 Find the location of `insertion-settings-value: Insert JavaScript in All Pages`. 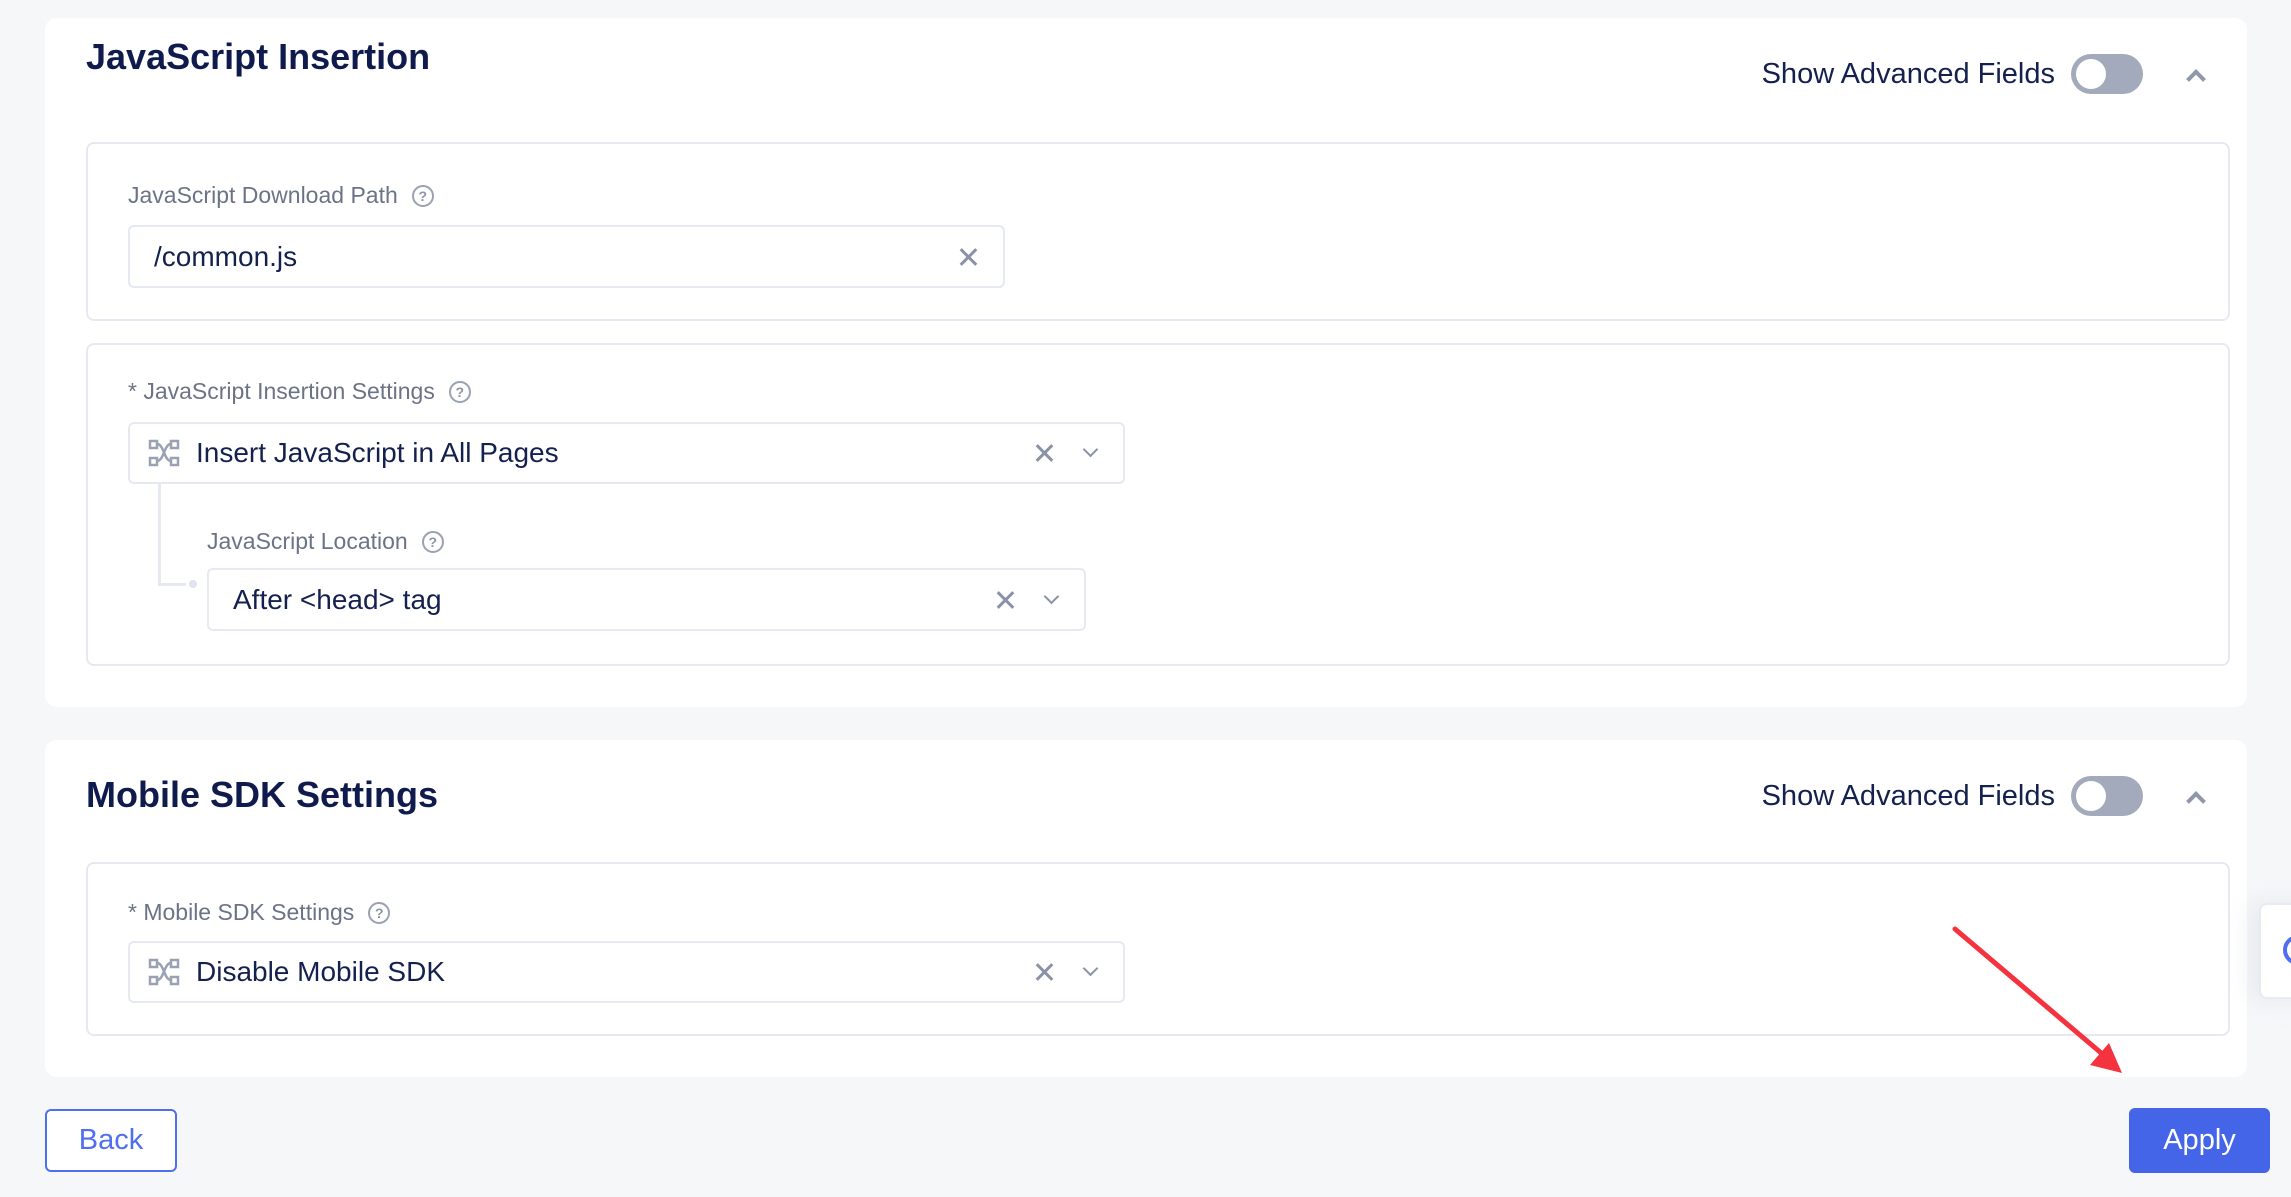

insertion-settings-value: Insert JavaScript in All Pages is located at coordinates (377, 452).